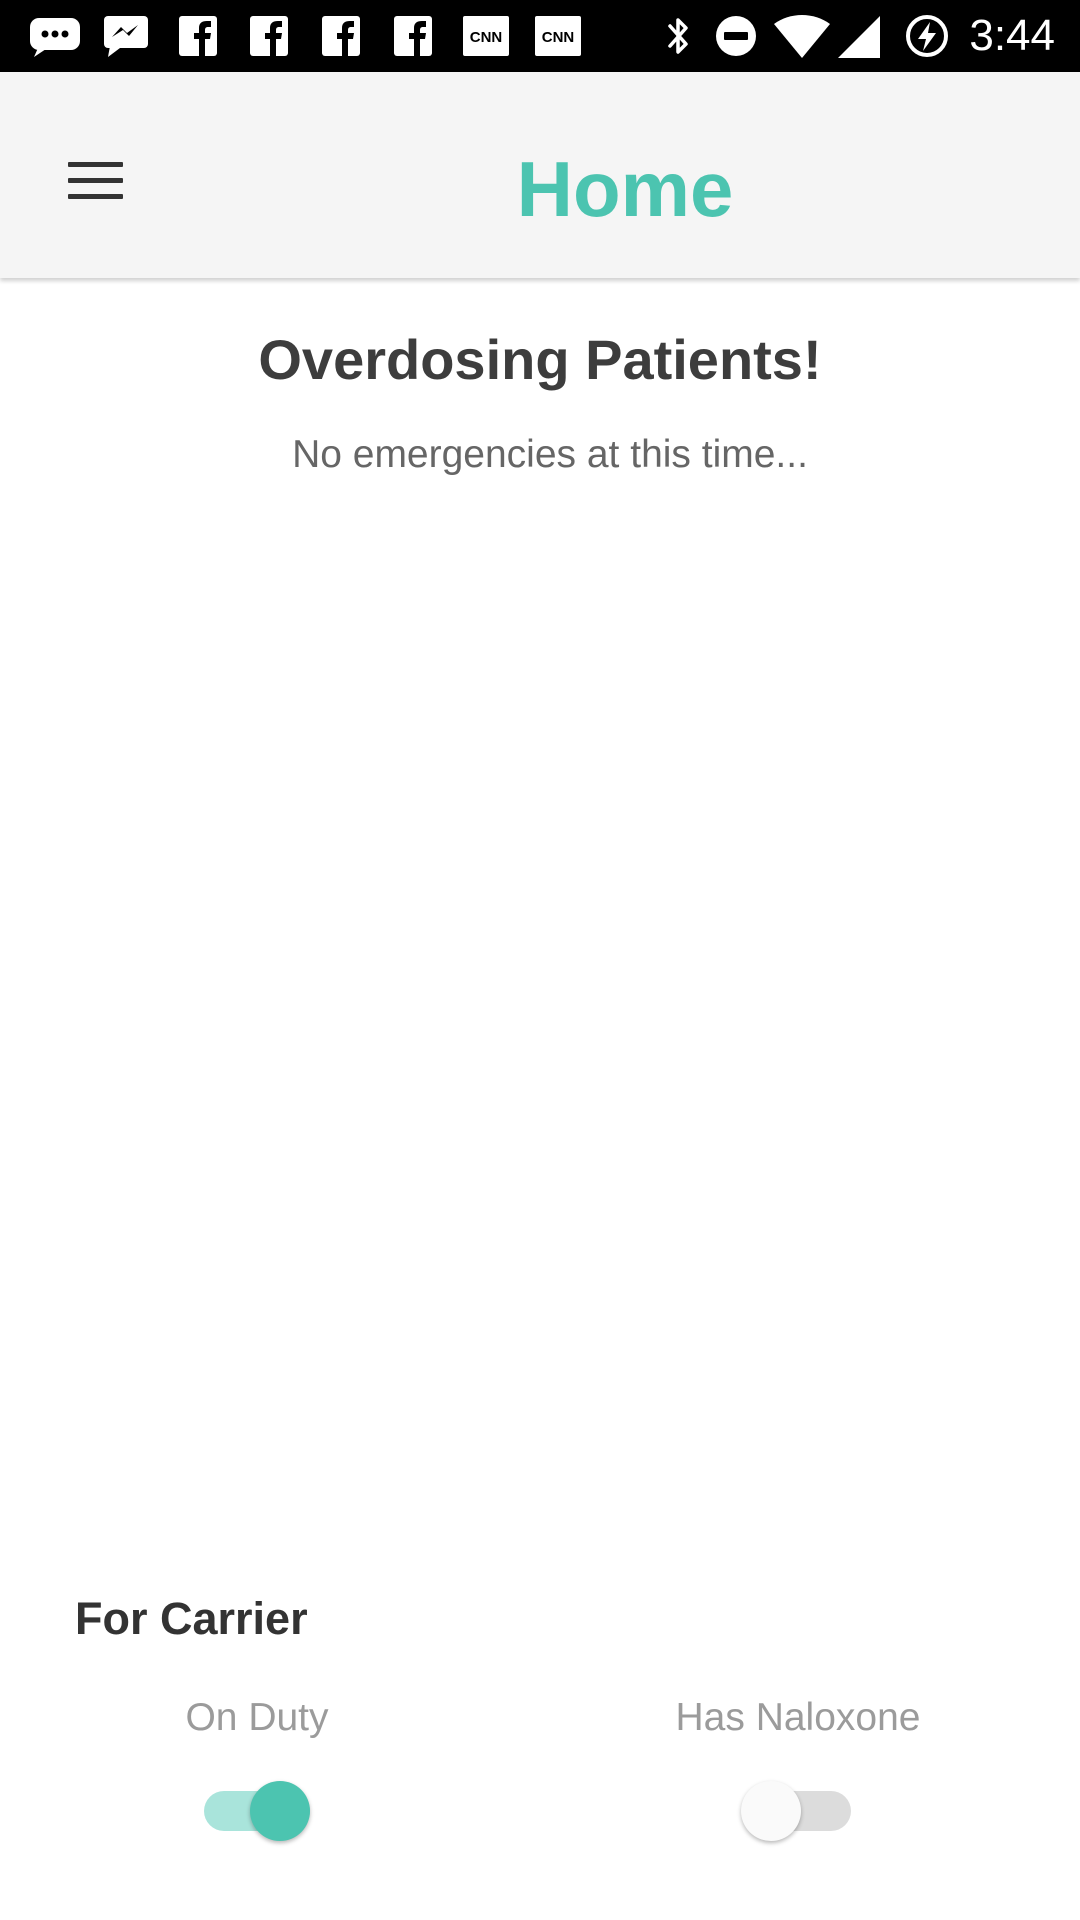  I want to click on on-duty-label: On Duty, so click(257, 1717).